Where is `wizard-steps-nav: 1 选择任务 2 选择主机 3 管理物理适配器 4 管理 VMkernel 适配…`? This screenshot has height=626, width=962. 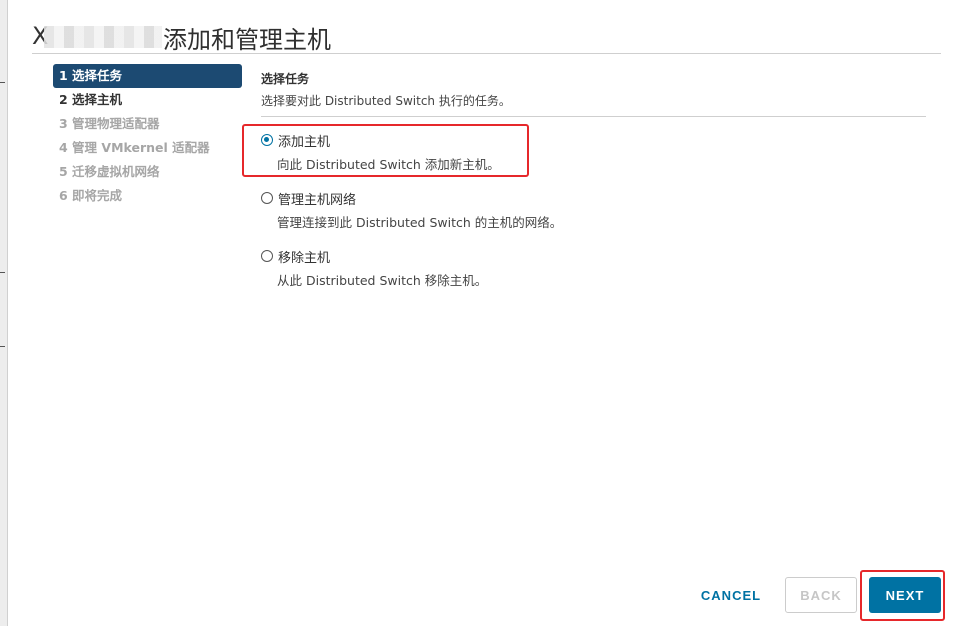 wizard-steps-nav: 1 选择任务 2 选择主机 3 管理物理适配器 4 管理 VMkernel 适配… is located at coordinates (147, 136).